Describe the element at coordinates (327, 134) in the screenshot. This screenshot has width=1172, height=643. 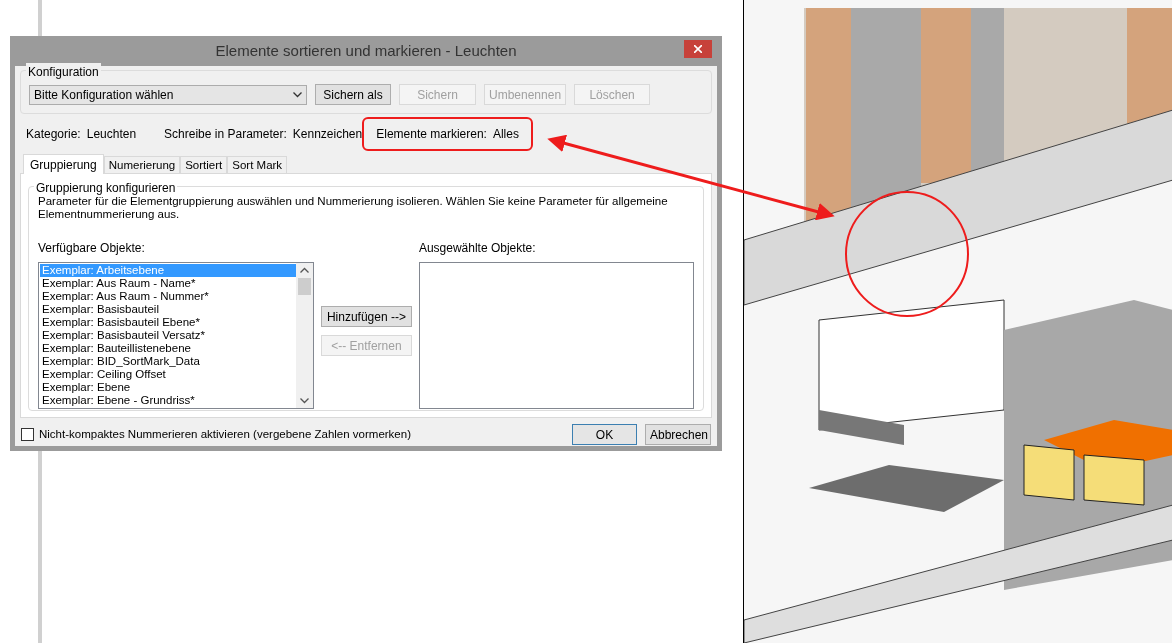
I see `info-value: Kennzeichen` at that location.